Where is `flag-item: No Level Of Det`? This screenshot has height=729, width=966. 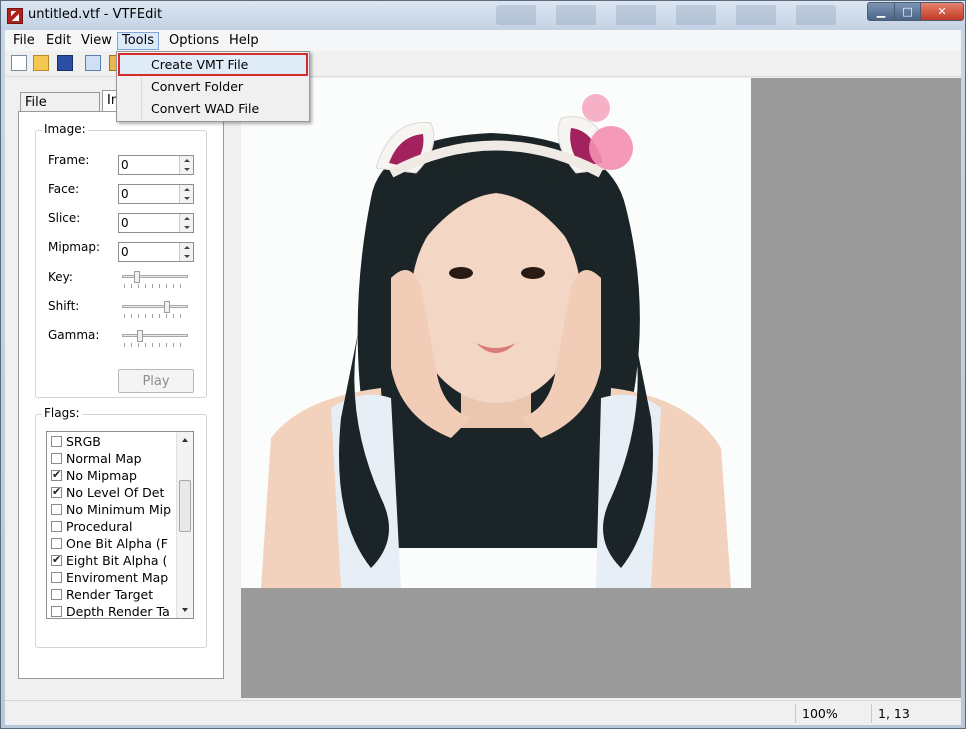 flag-item: No Level Of Det is located at coordinates (111, 492).